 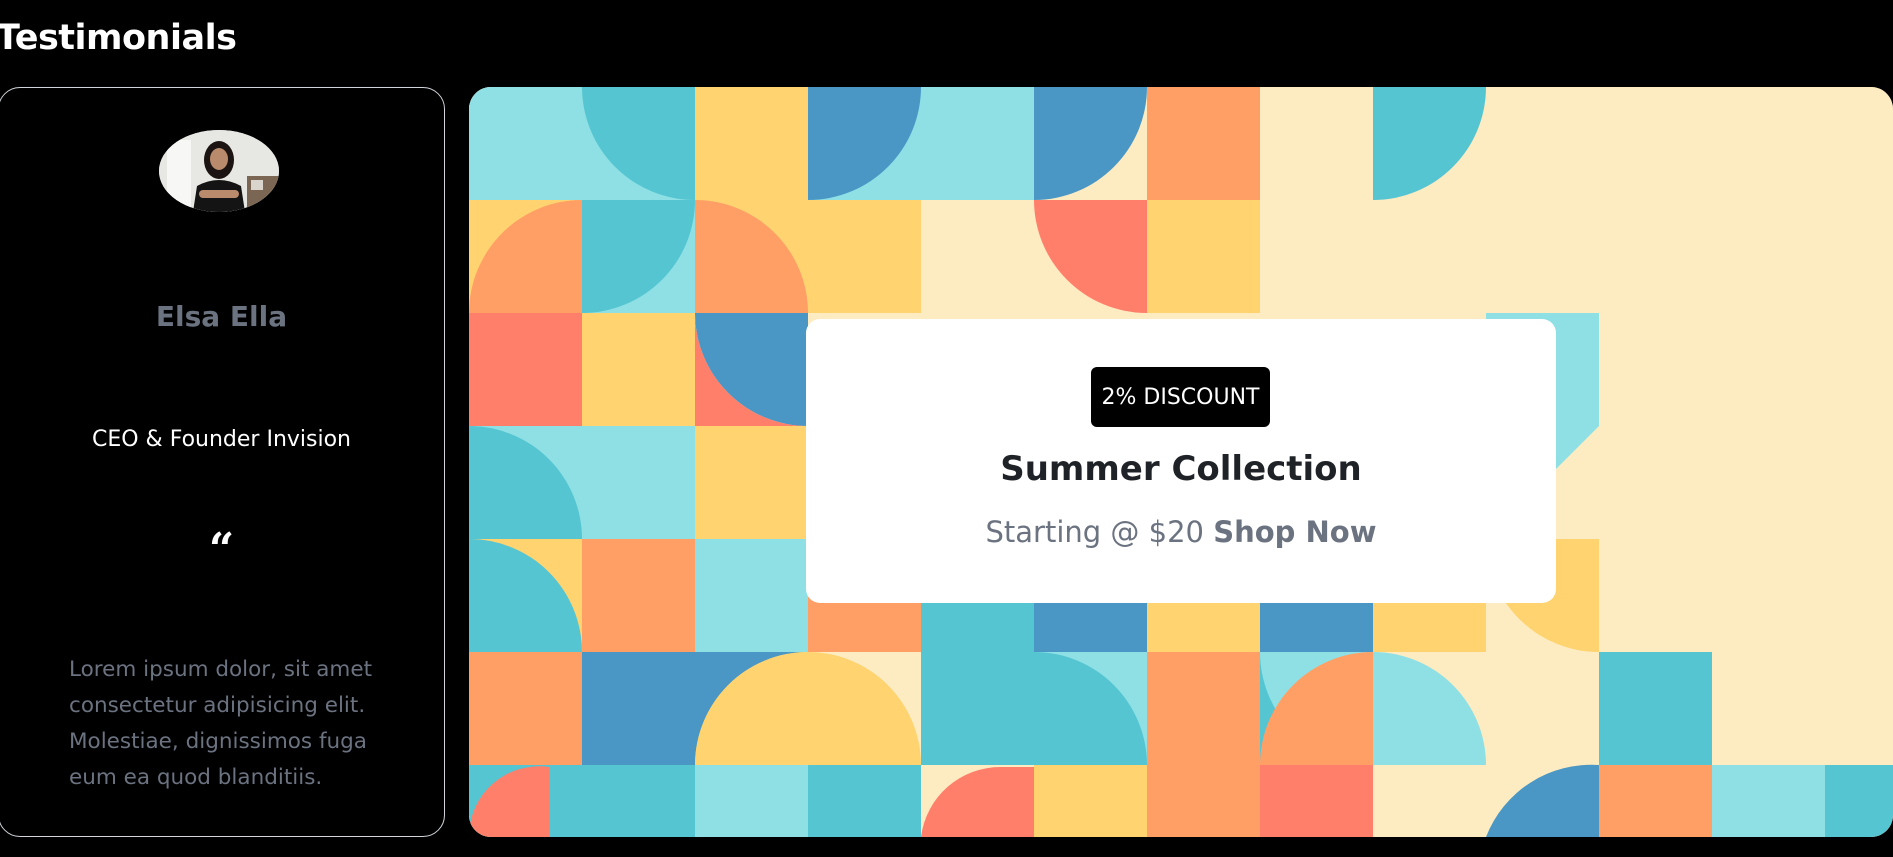 What do you see at coordinates (221, 439) in the screenshot?
I see `person-role: CEO & Founder Invision` at bounding box center [221, 439].